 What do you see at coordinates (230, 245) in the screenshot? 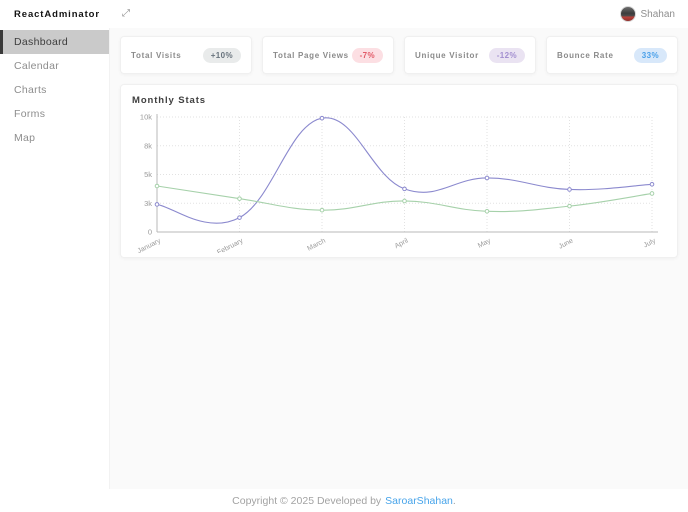
I see `x-tick-label: February` at bounding box center [230, 245].